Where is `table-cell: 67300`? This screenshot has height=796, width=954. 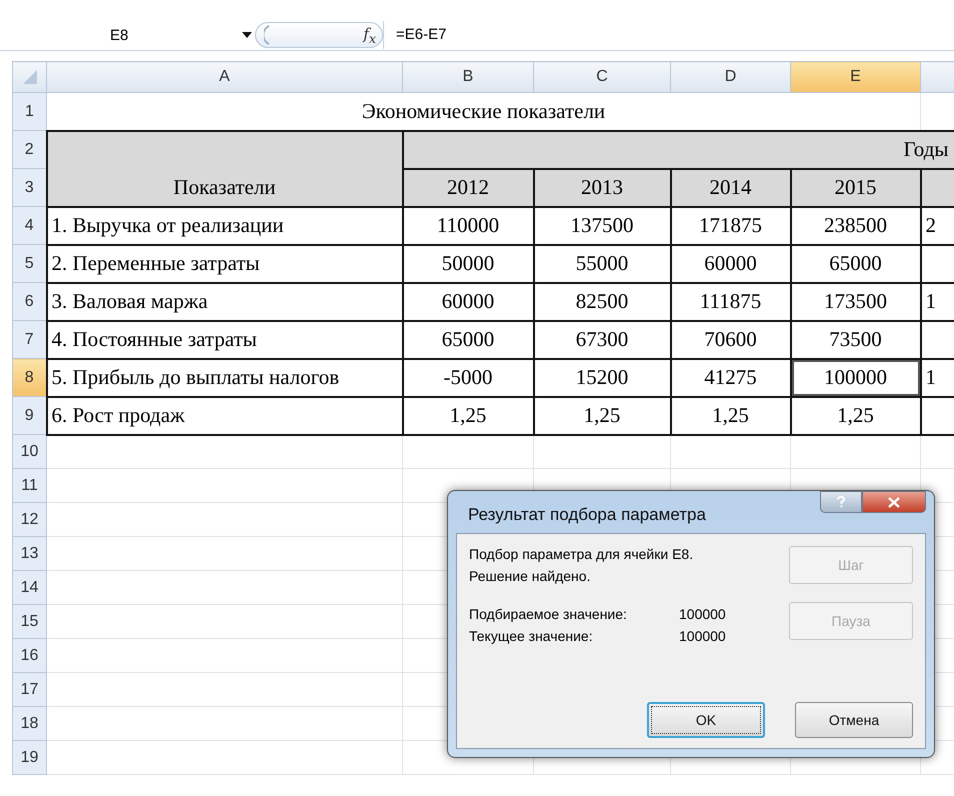
table-cell: 67300 is located at coordinates (602, 339).